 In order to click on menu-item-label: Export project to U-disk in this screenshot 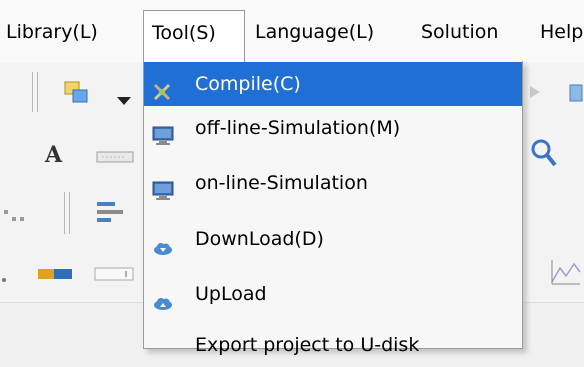, I will do `click(307, 345)`.